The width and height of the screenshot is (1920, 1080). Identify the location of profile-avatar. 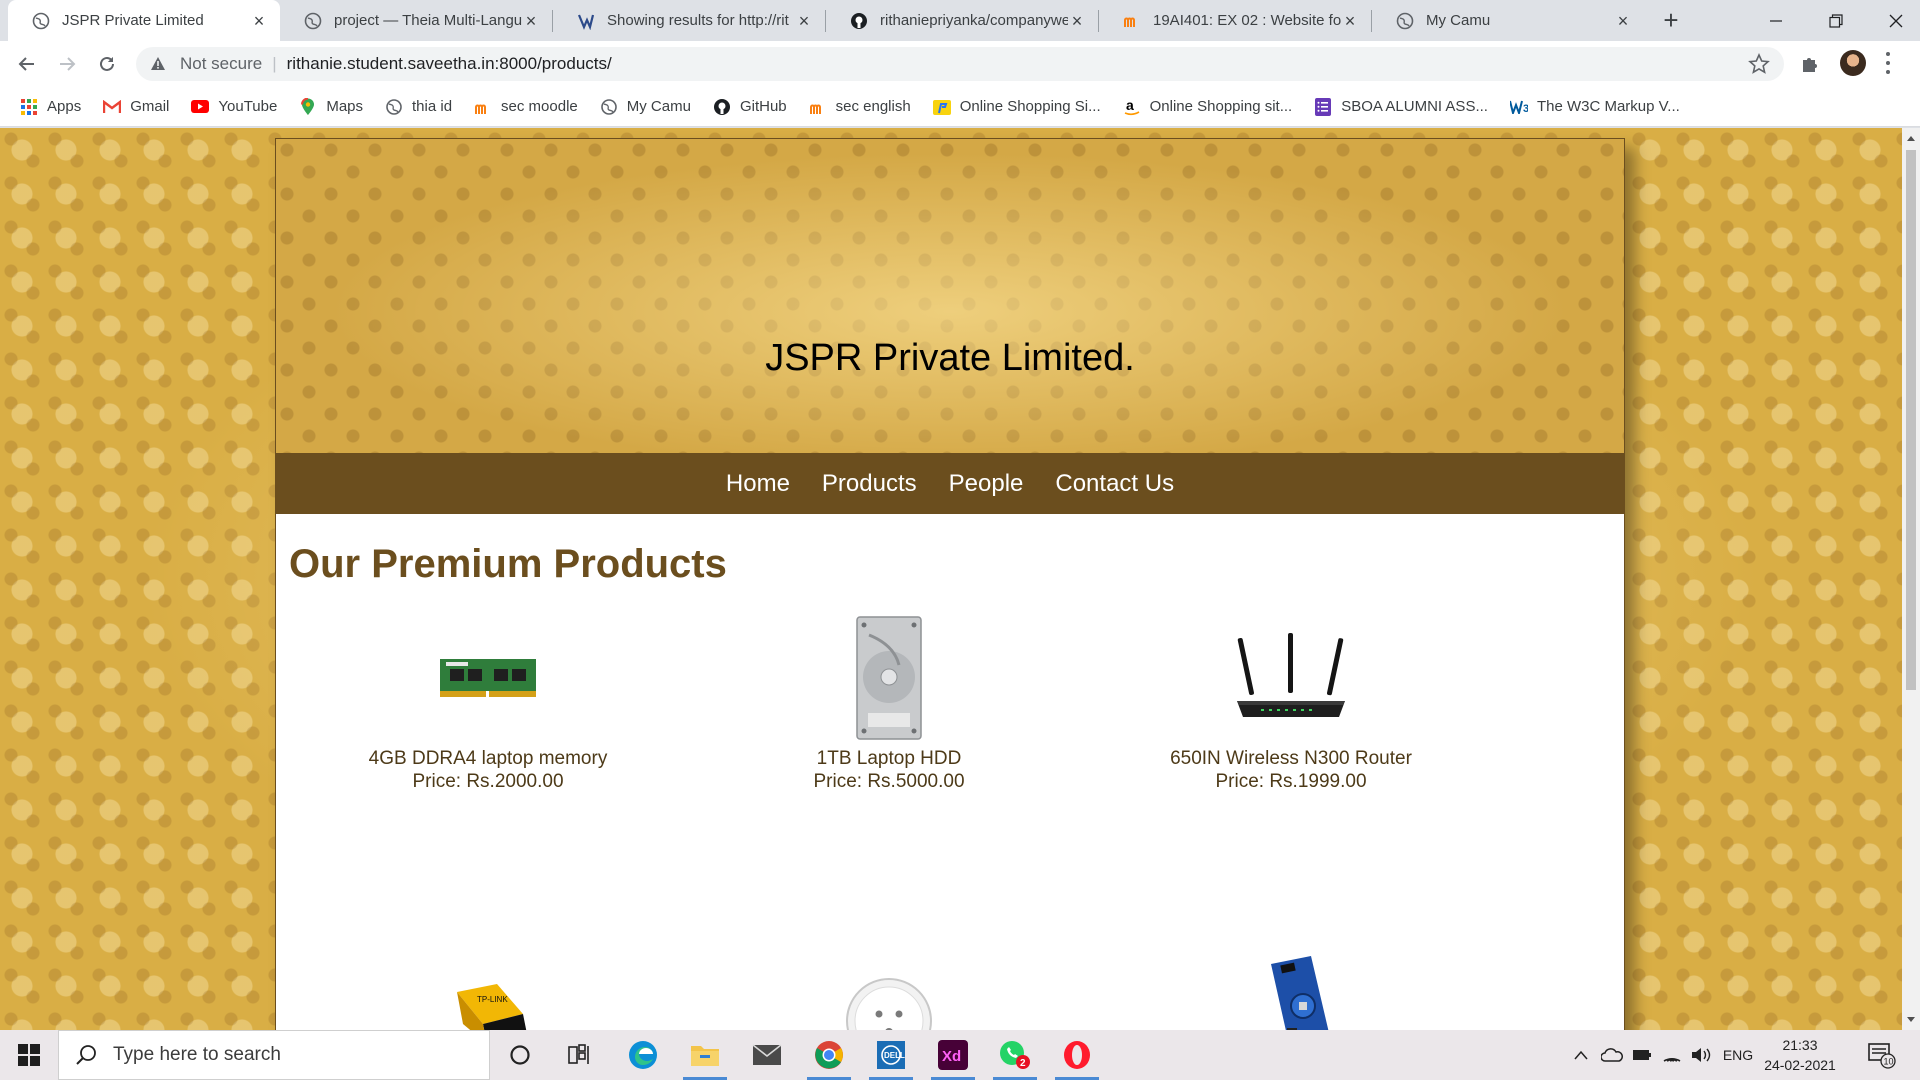
(1853, 63).